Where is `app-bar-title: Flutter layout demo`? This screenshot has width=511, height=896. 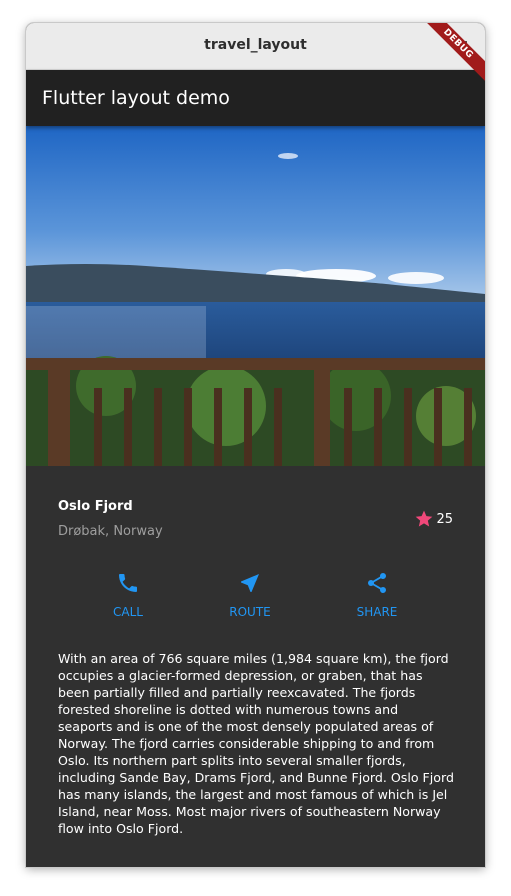
app-bar-title: Flutter layout demo is located at coordinates (136, 98).